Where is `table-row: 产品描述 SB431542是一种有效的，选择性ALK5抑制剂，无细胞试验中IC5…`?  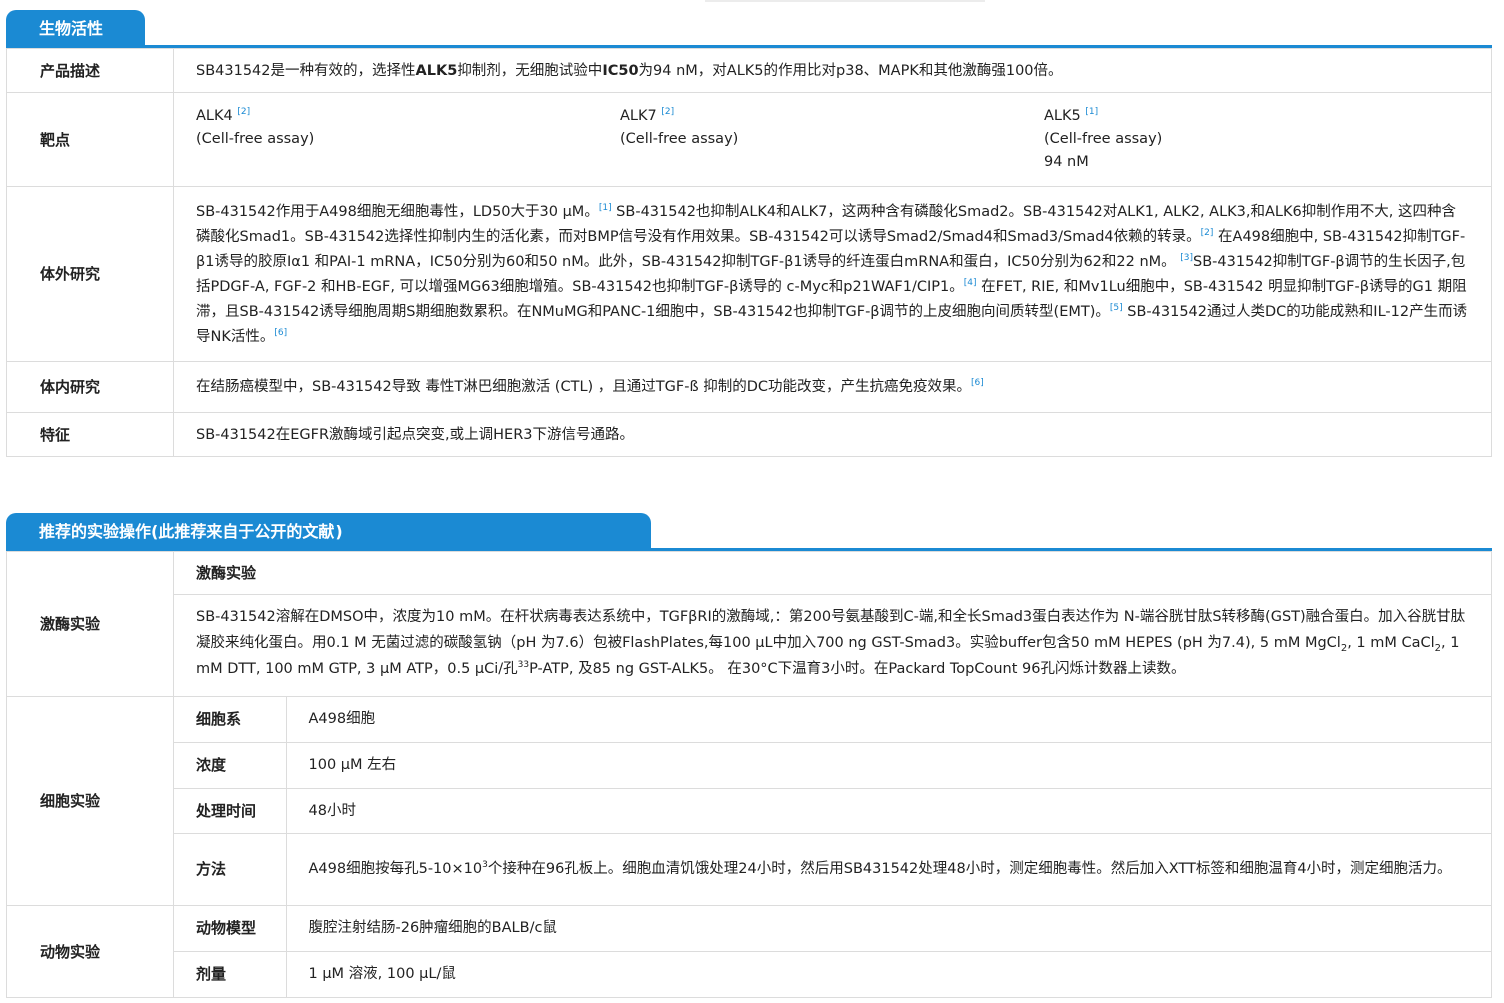
table-row: 产品描述 SB431542是一种有效的，选择性ALK5抑制剂，无细胞试验中IC5… is located at coordinates (749, 70).